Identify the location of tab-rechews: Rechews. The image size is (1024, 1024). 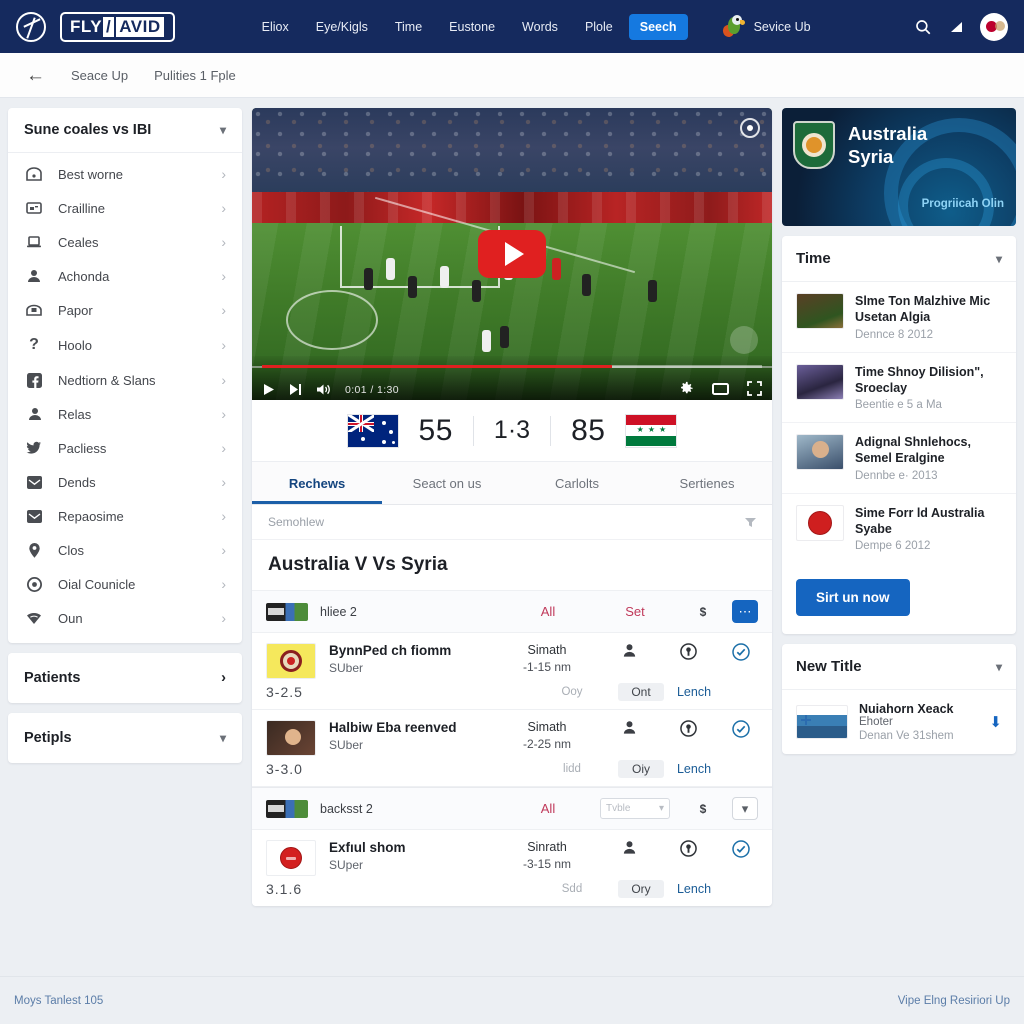
(317, 483).